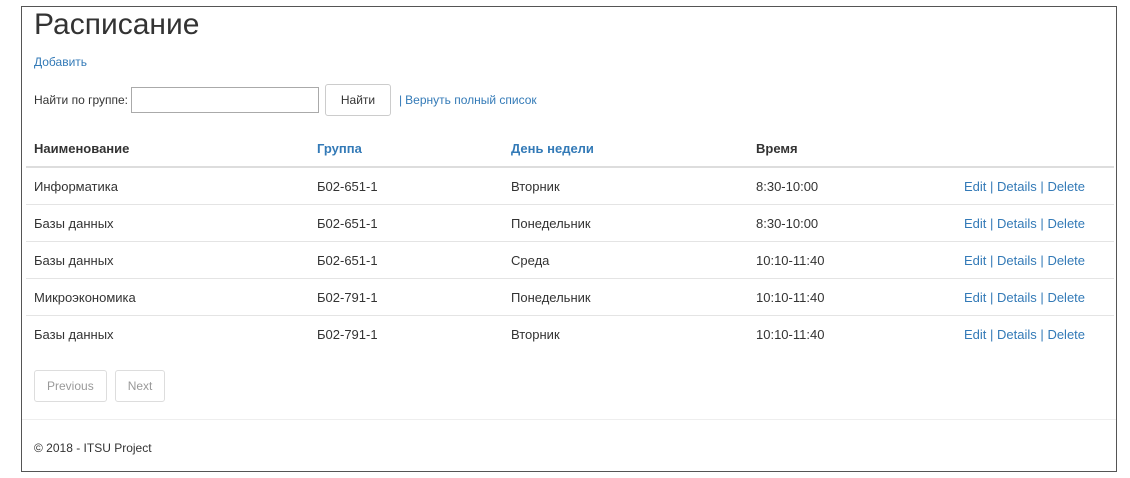 The height and width of the screenshot is (478, 1130). What do you see at coordinates (60, 62) in the screenshot?
I see `add-link: Добавить` at bounding box center [60, 62].